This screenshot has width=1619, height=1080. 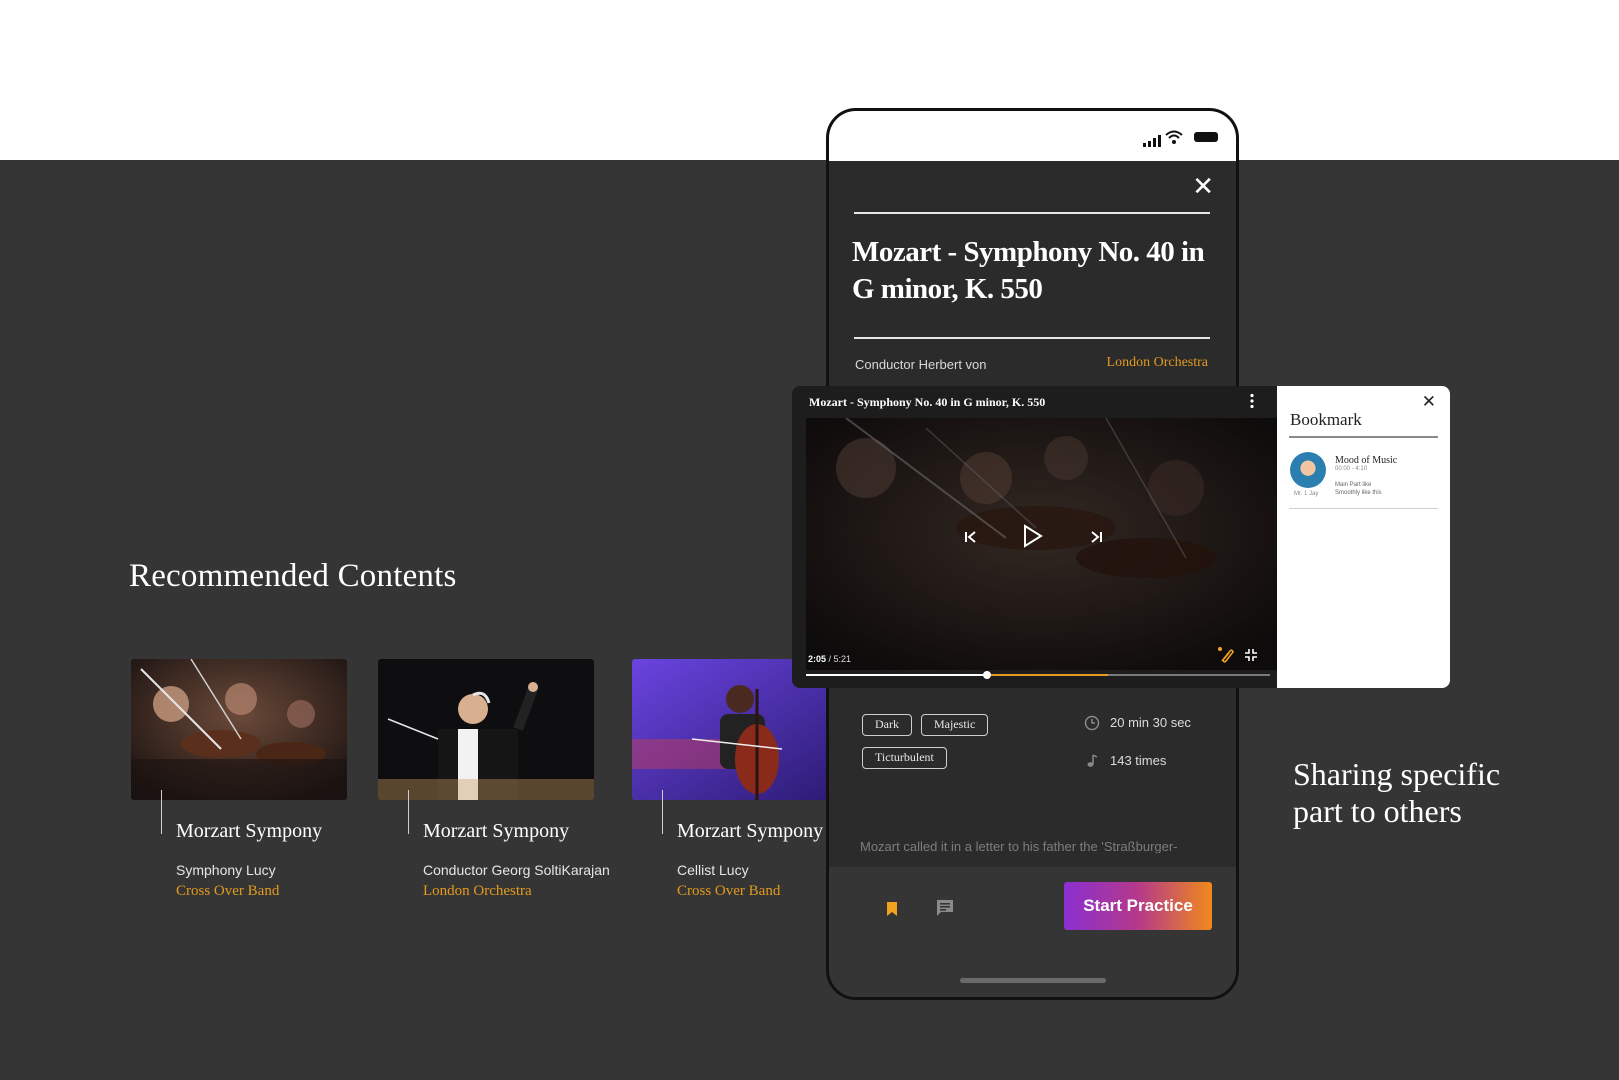 I want to click on bookmark-icon, so click(x=892, y=909).